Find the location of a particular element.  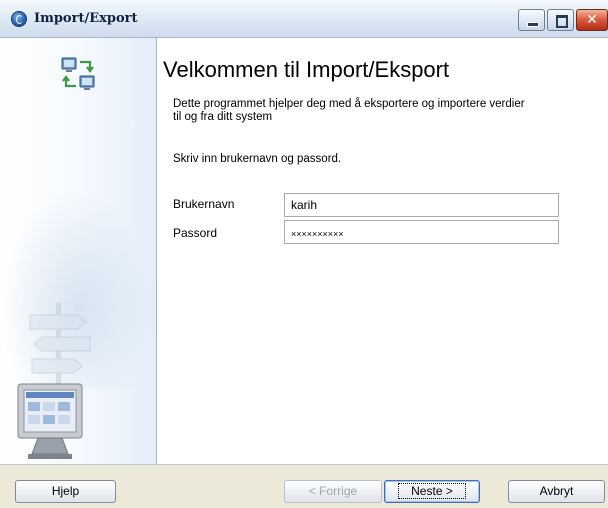

transfer-computers-icon is located at coordinates (78, 73).